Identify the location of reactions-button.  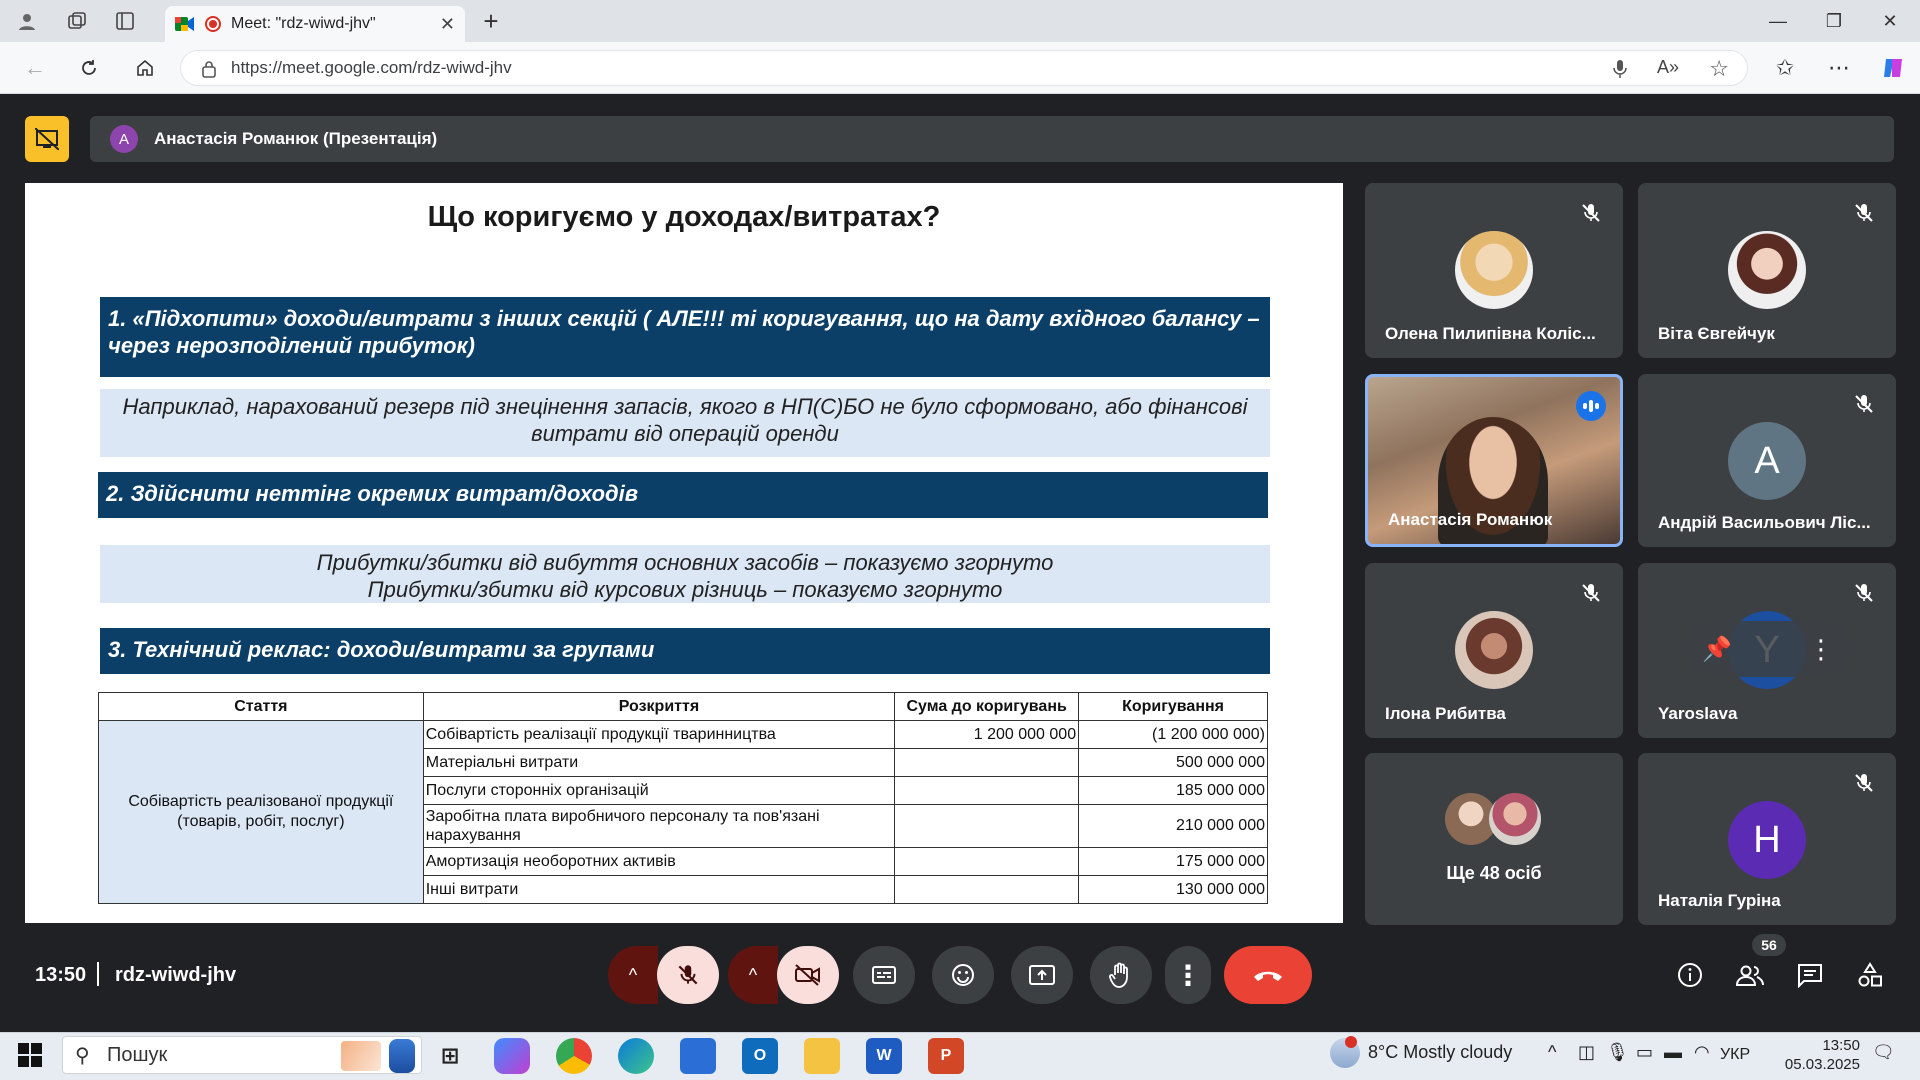
(963, 975).